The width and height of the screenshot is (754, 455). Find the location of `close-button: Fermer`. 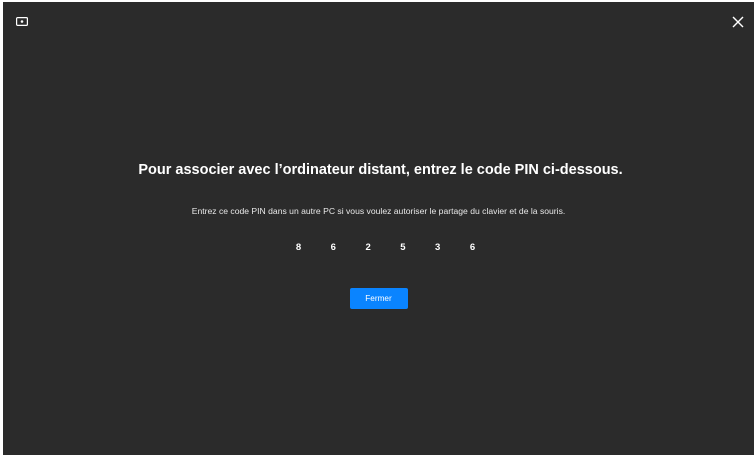

close-button: Fermer is located at coordinates (378, 298).